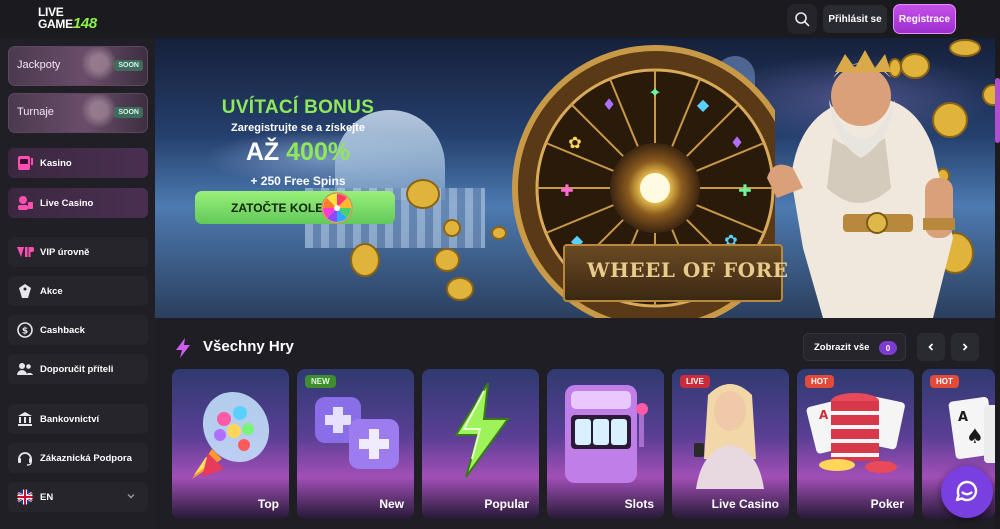  I want to click on logo-number: 148, so click(84, 23).